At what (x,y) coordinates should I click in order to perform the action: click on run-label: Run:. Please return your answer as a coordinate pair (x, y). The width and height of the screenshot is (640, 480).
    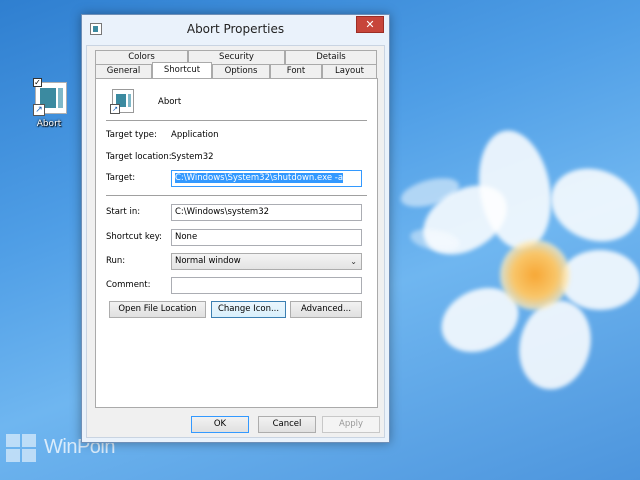
    Looking at the image, I should click on (116, 261).